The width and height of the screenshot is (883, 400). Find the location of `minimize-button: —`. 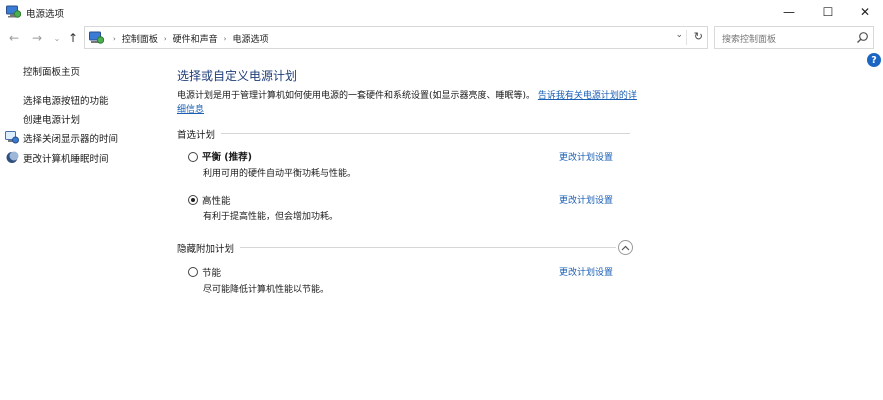

minimize-button: — is located at coordinates (789, 12).